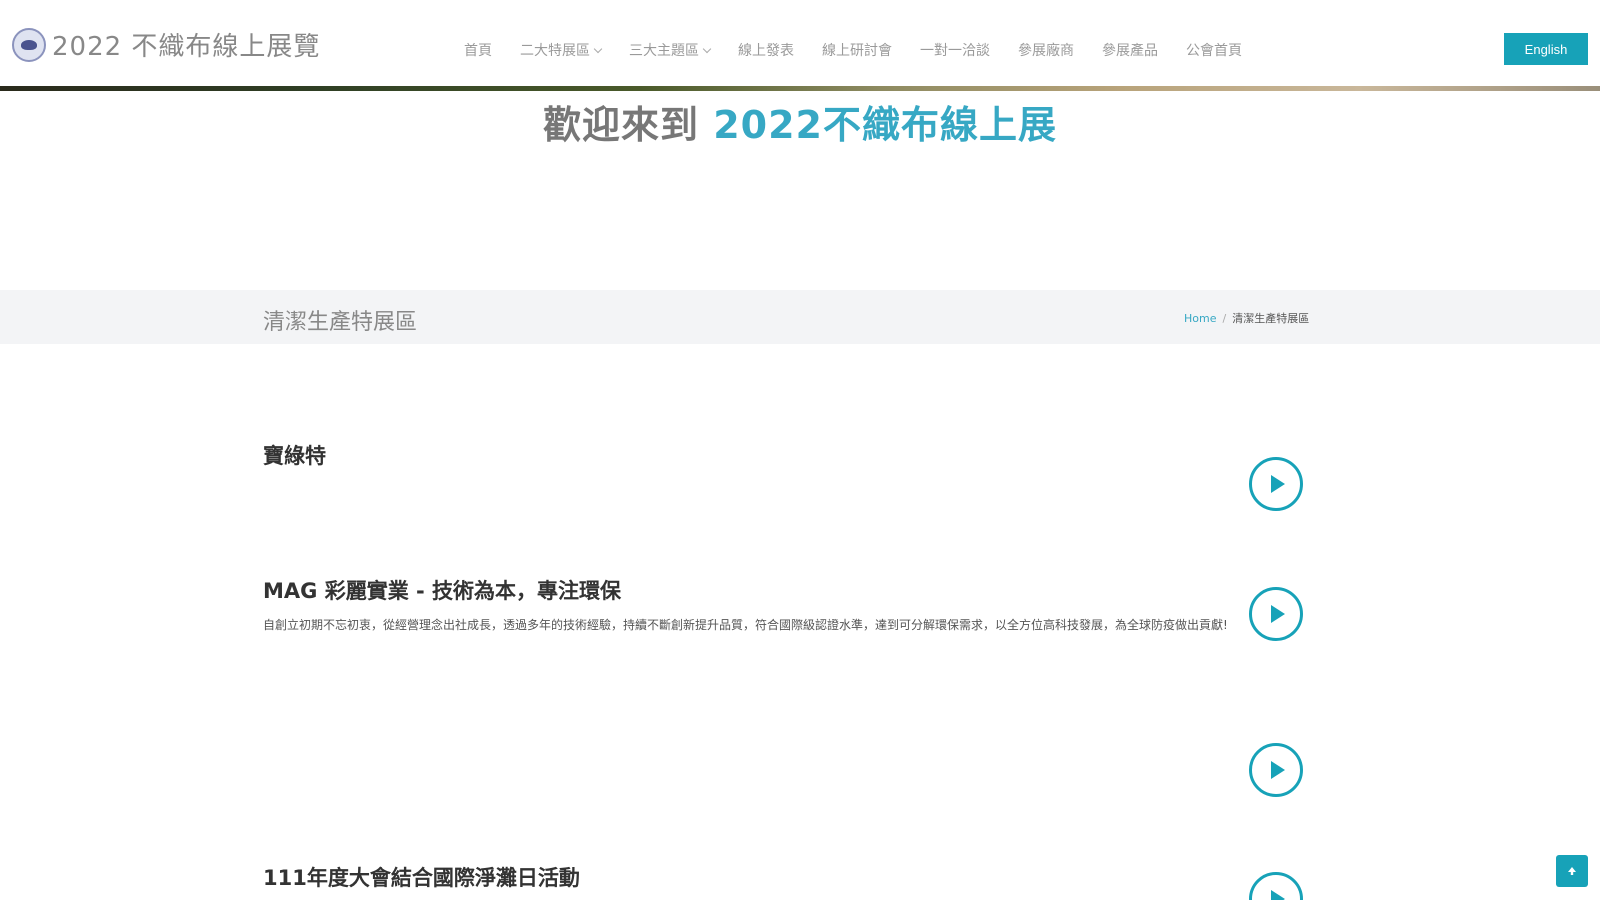 This screenshot has height=900, width=1600. Describe the element at coordinates (885, 125) in the screenshot. I see `welcome-highlight: 2022不織布線上展` at that location.